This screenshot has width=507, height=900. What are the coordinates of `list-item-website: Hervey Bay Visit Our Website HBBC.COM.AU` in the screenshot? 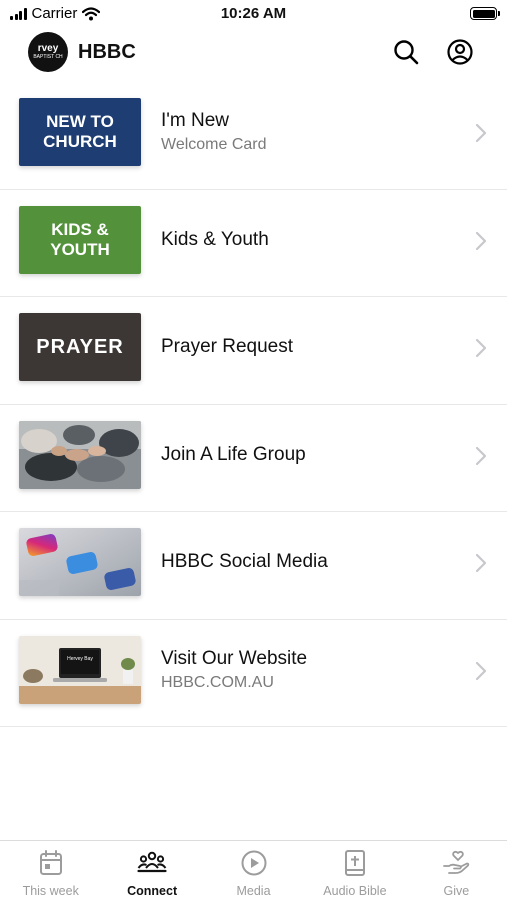 It's located at (253, 673).